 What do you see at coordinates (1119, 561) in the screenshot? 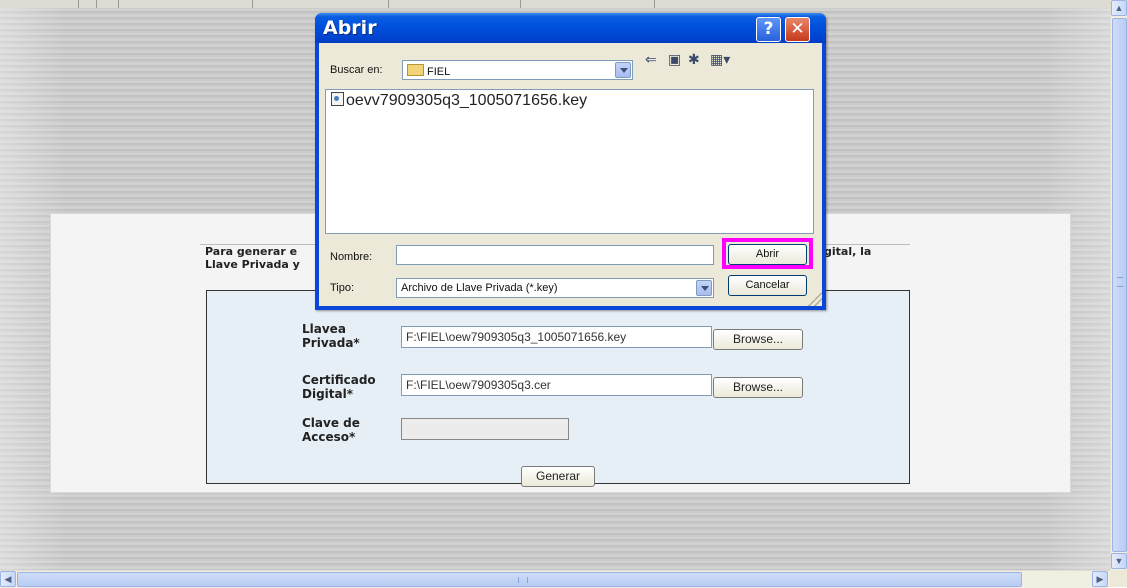
I see `scroll-down-button: ▼` at bounding box center [1119, 561].